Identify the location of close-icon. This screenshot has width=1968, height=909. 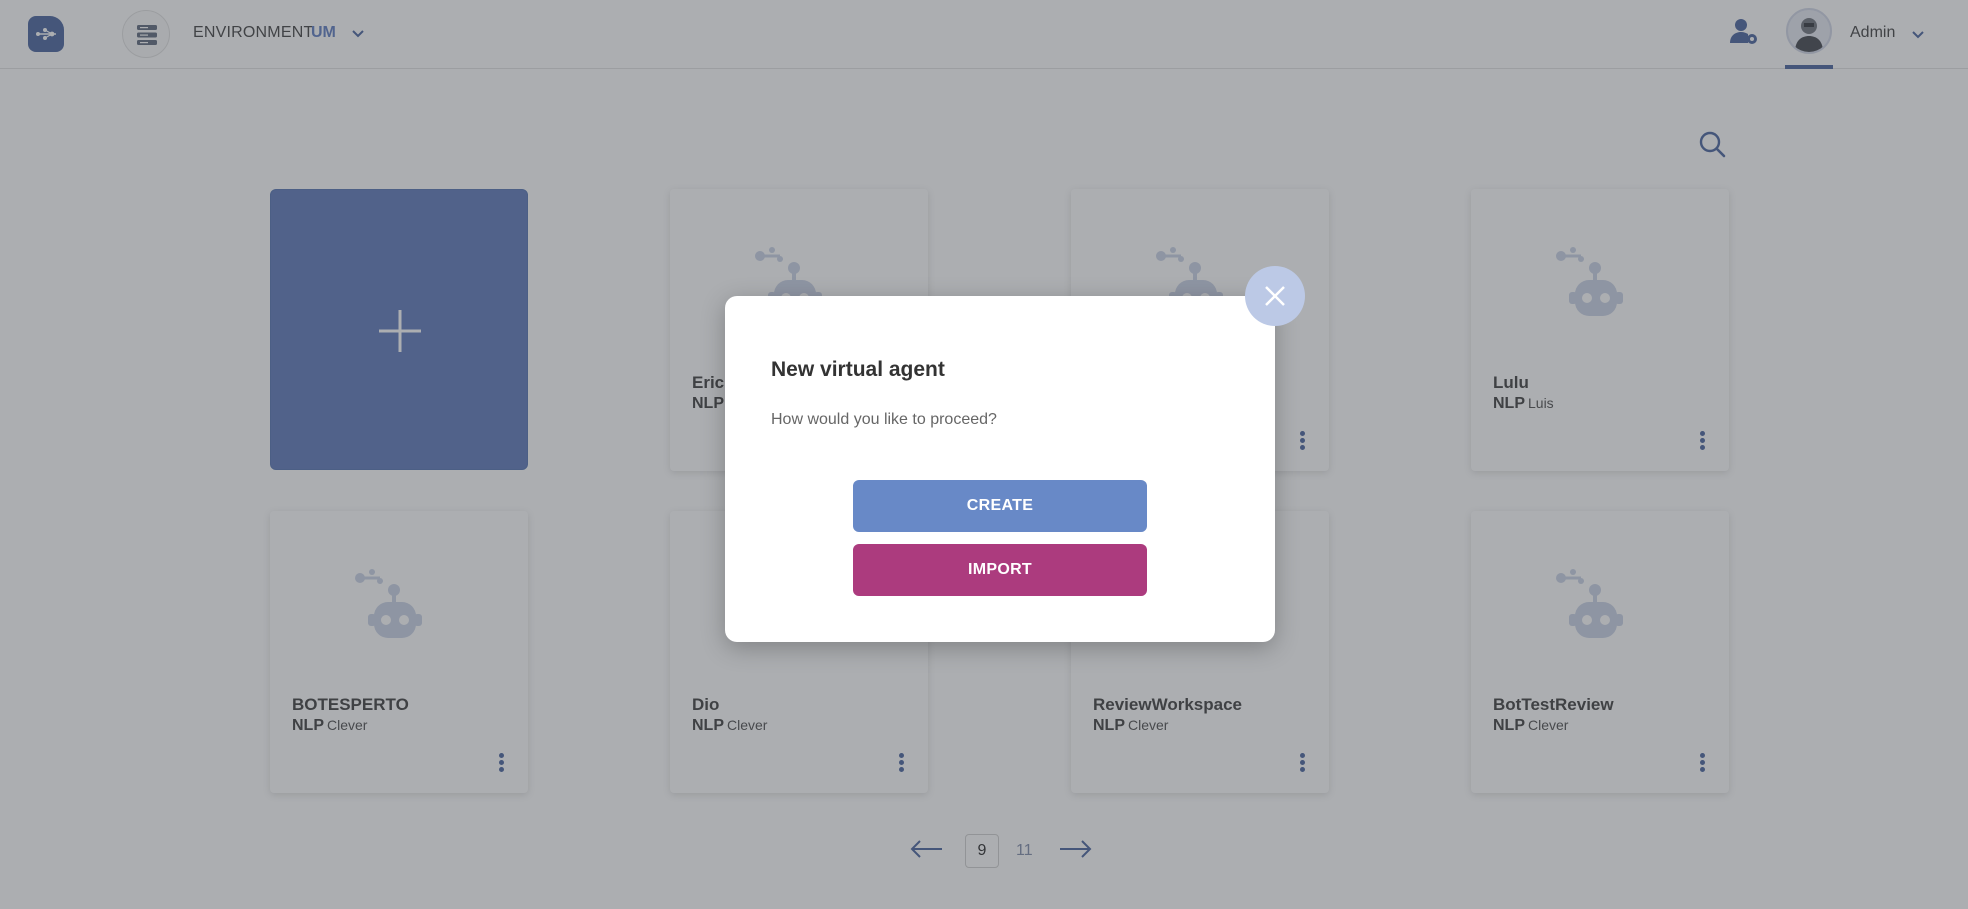
(1275, 296).